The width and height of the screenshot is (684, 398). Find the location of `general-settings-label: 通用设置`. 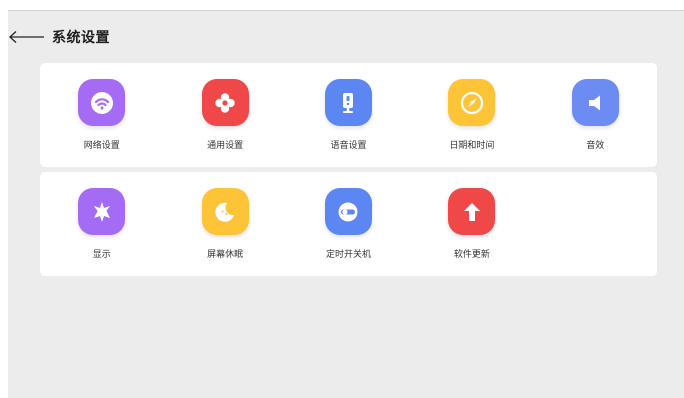

general-settings-label: 通用设置 is located at coordinates (225, 146).